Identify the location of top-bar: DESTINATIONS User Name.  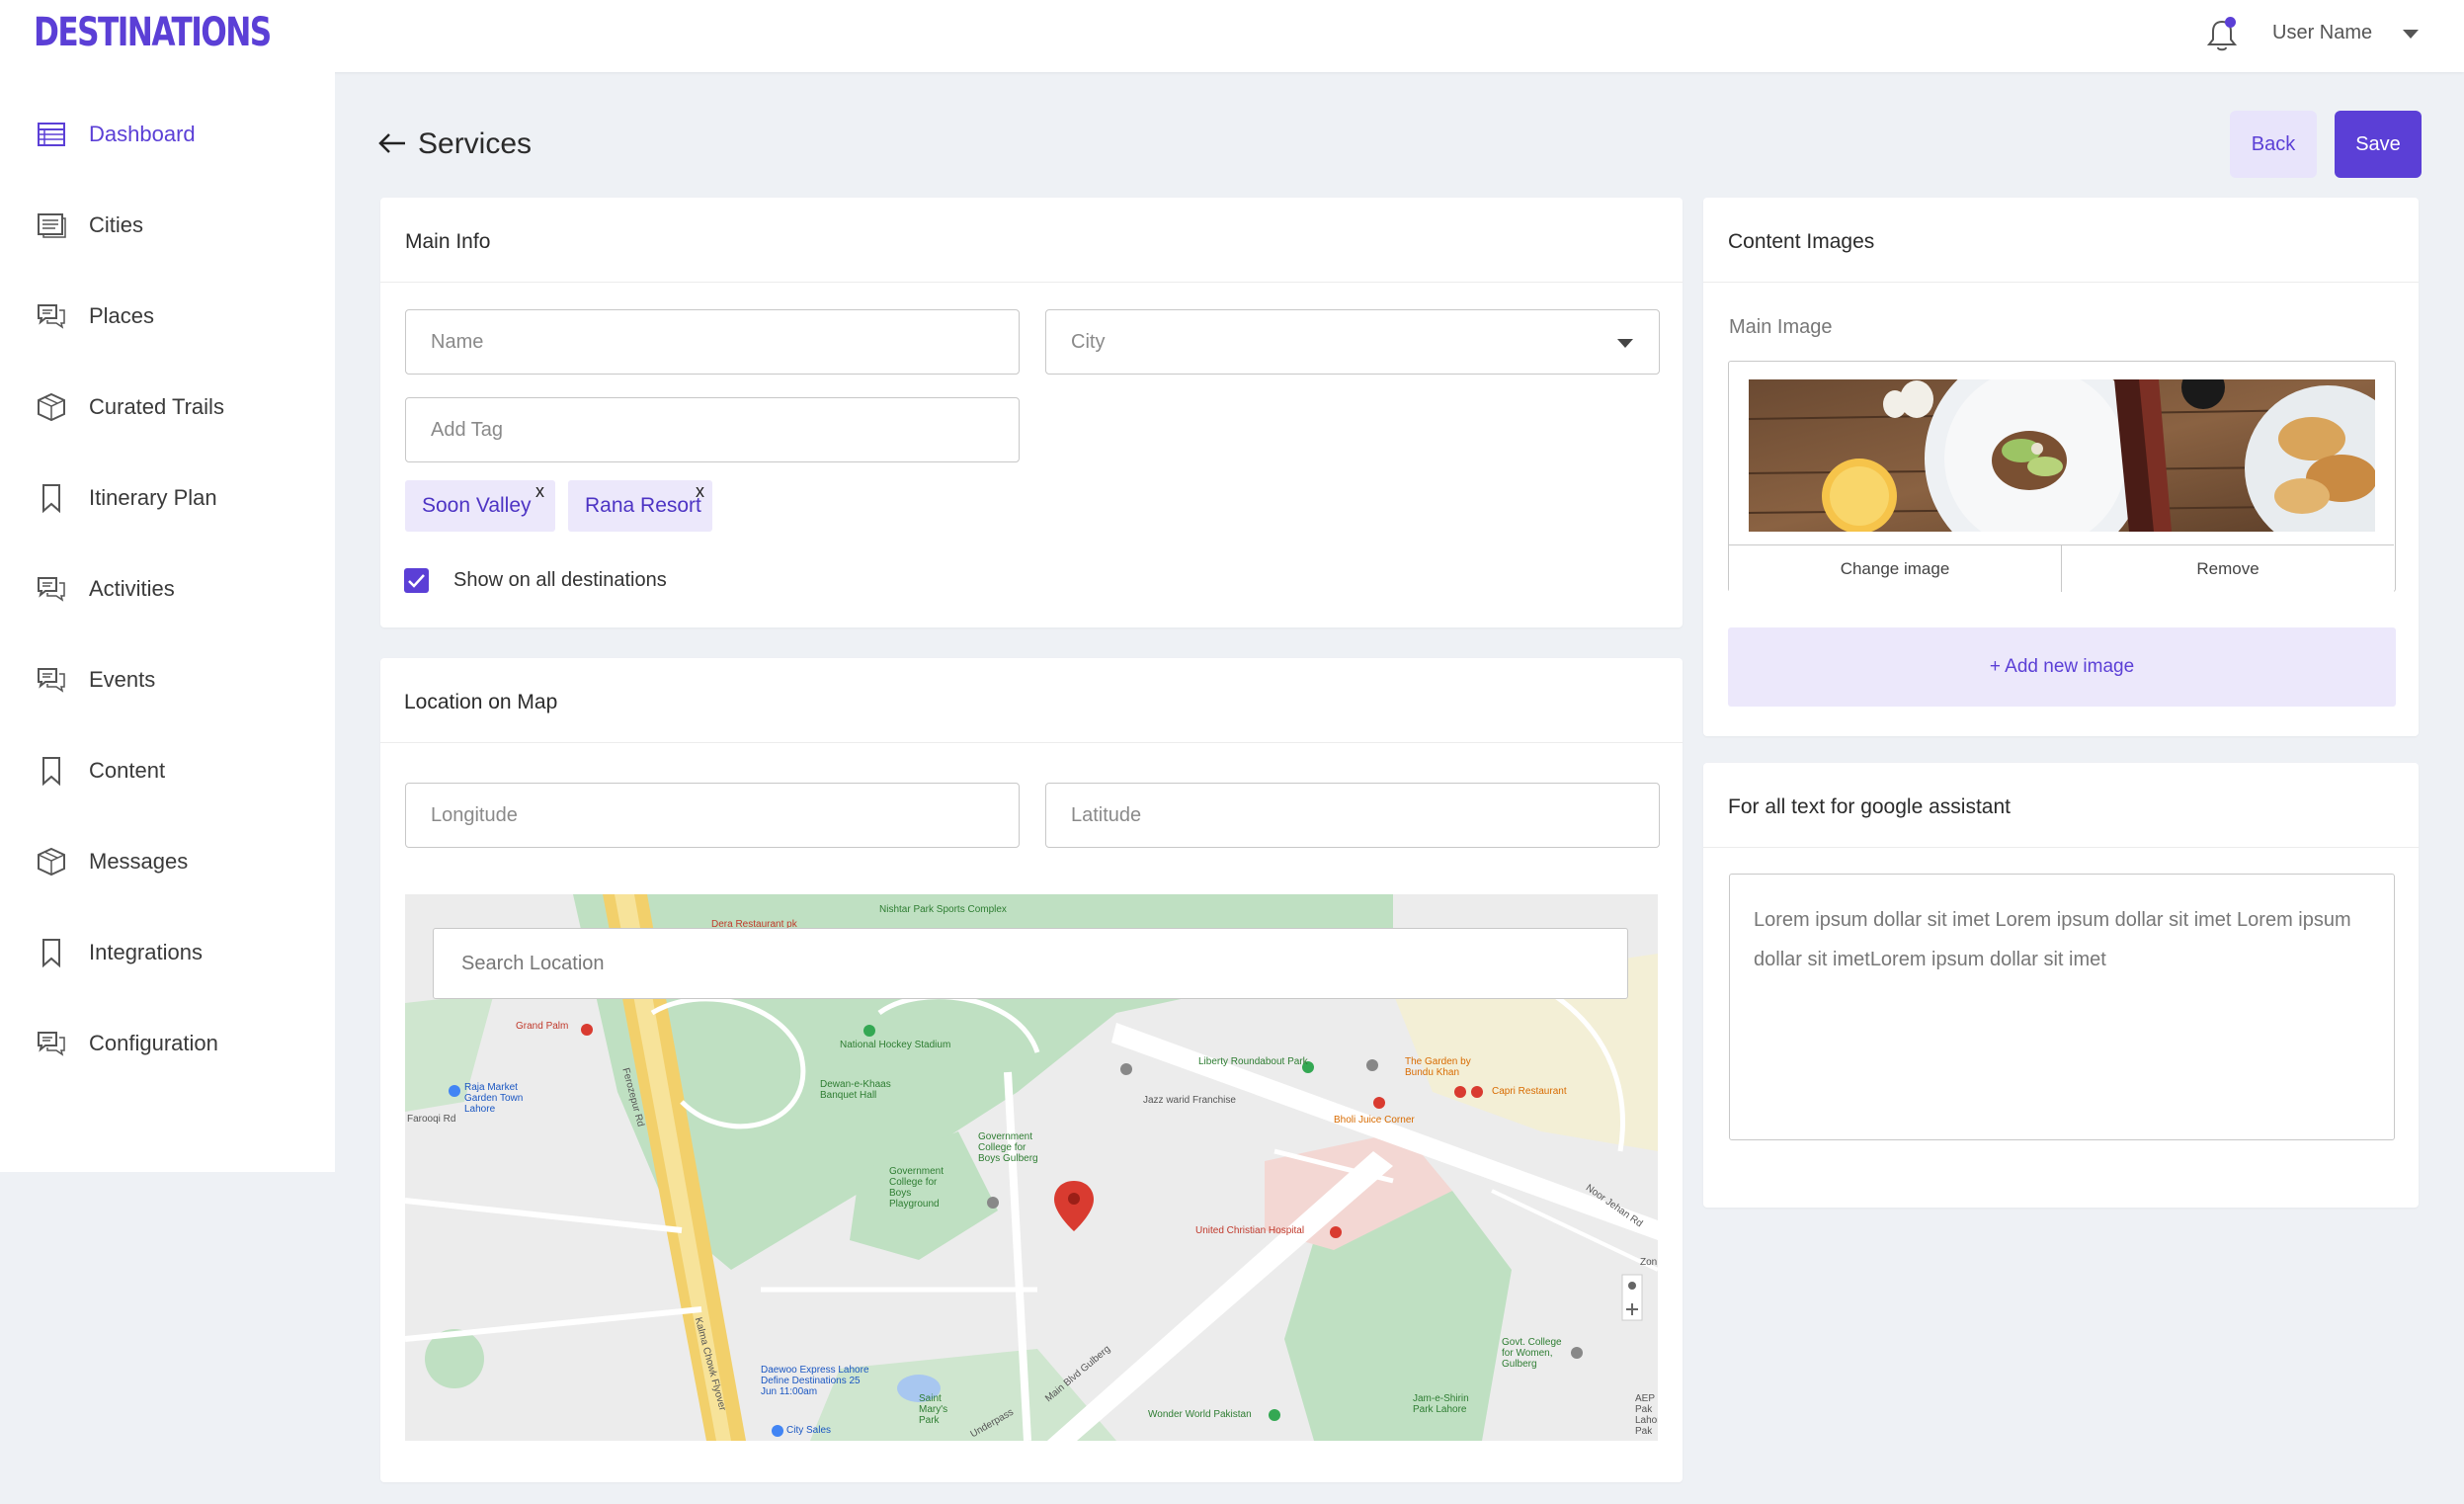
(1232, 36).